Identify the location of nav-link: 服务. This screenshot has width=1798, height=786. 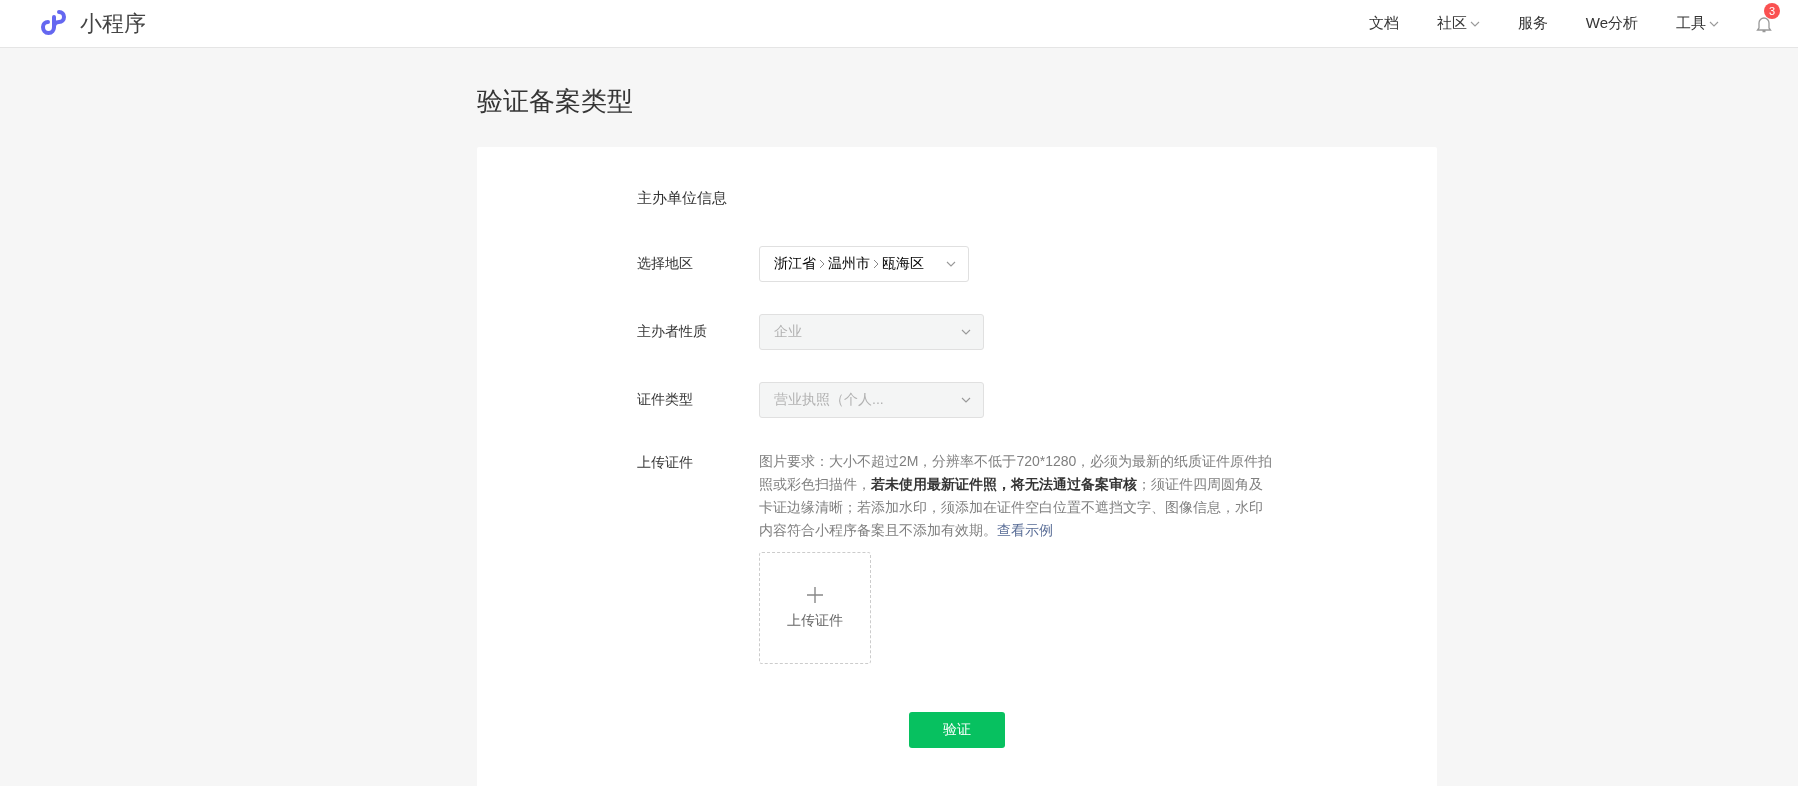
(1532, 23).